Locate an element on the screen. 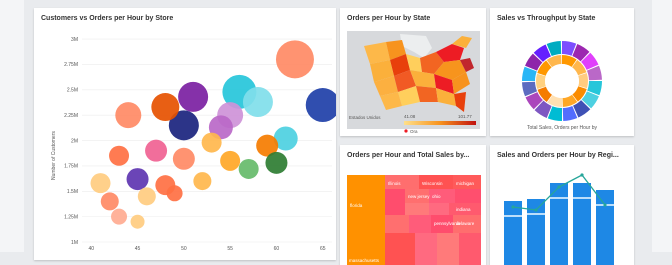  x-tick-label: 55 is located at coordinates (230, 249).